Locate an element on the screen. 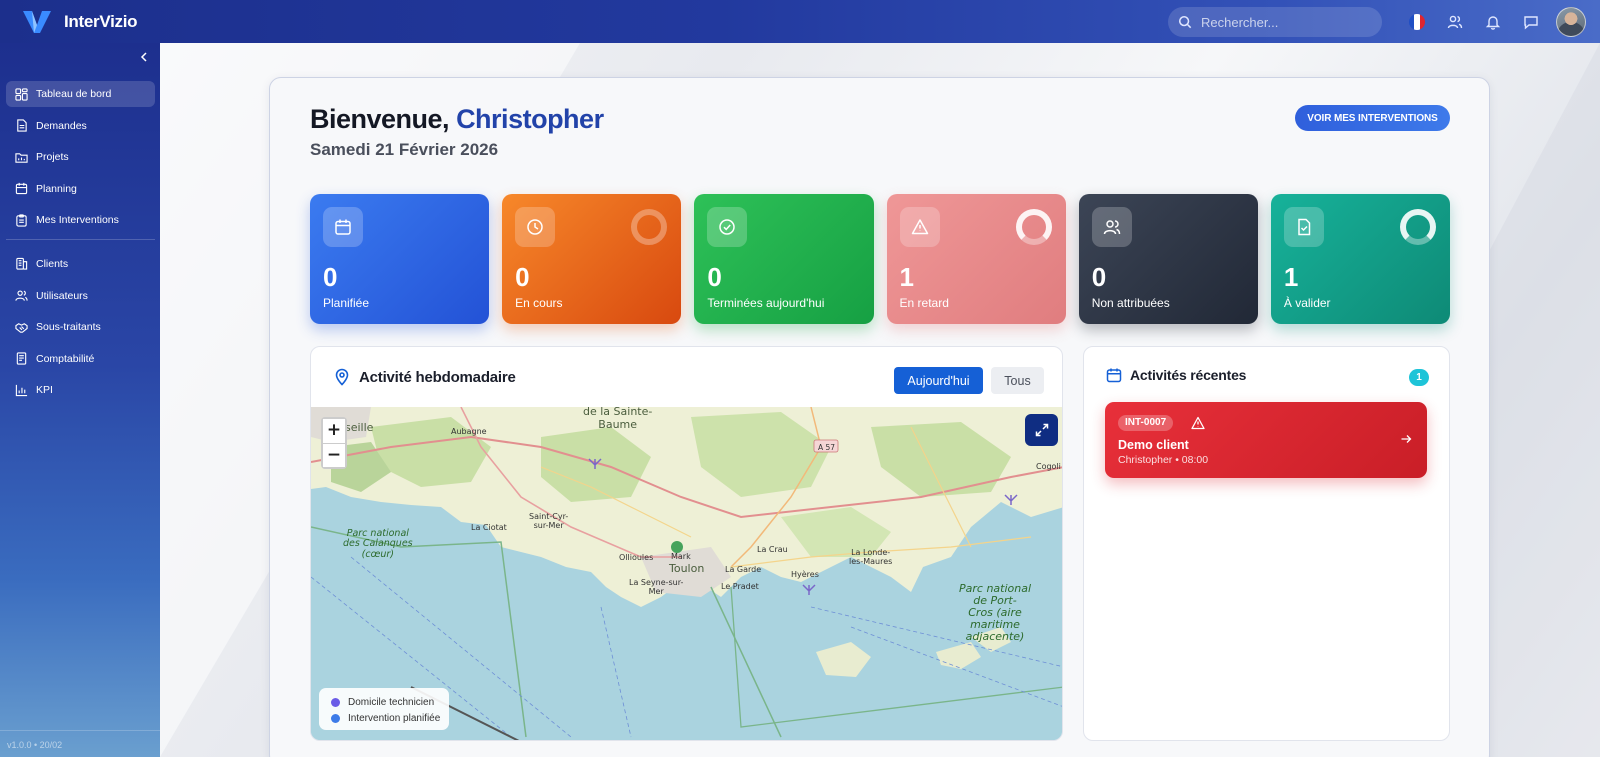 Image resolution: width=1600 pixels, height=757 pixels. sidebar-item-demandes: Demandes is located at coordinates (80, 126).